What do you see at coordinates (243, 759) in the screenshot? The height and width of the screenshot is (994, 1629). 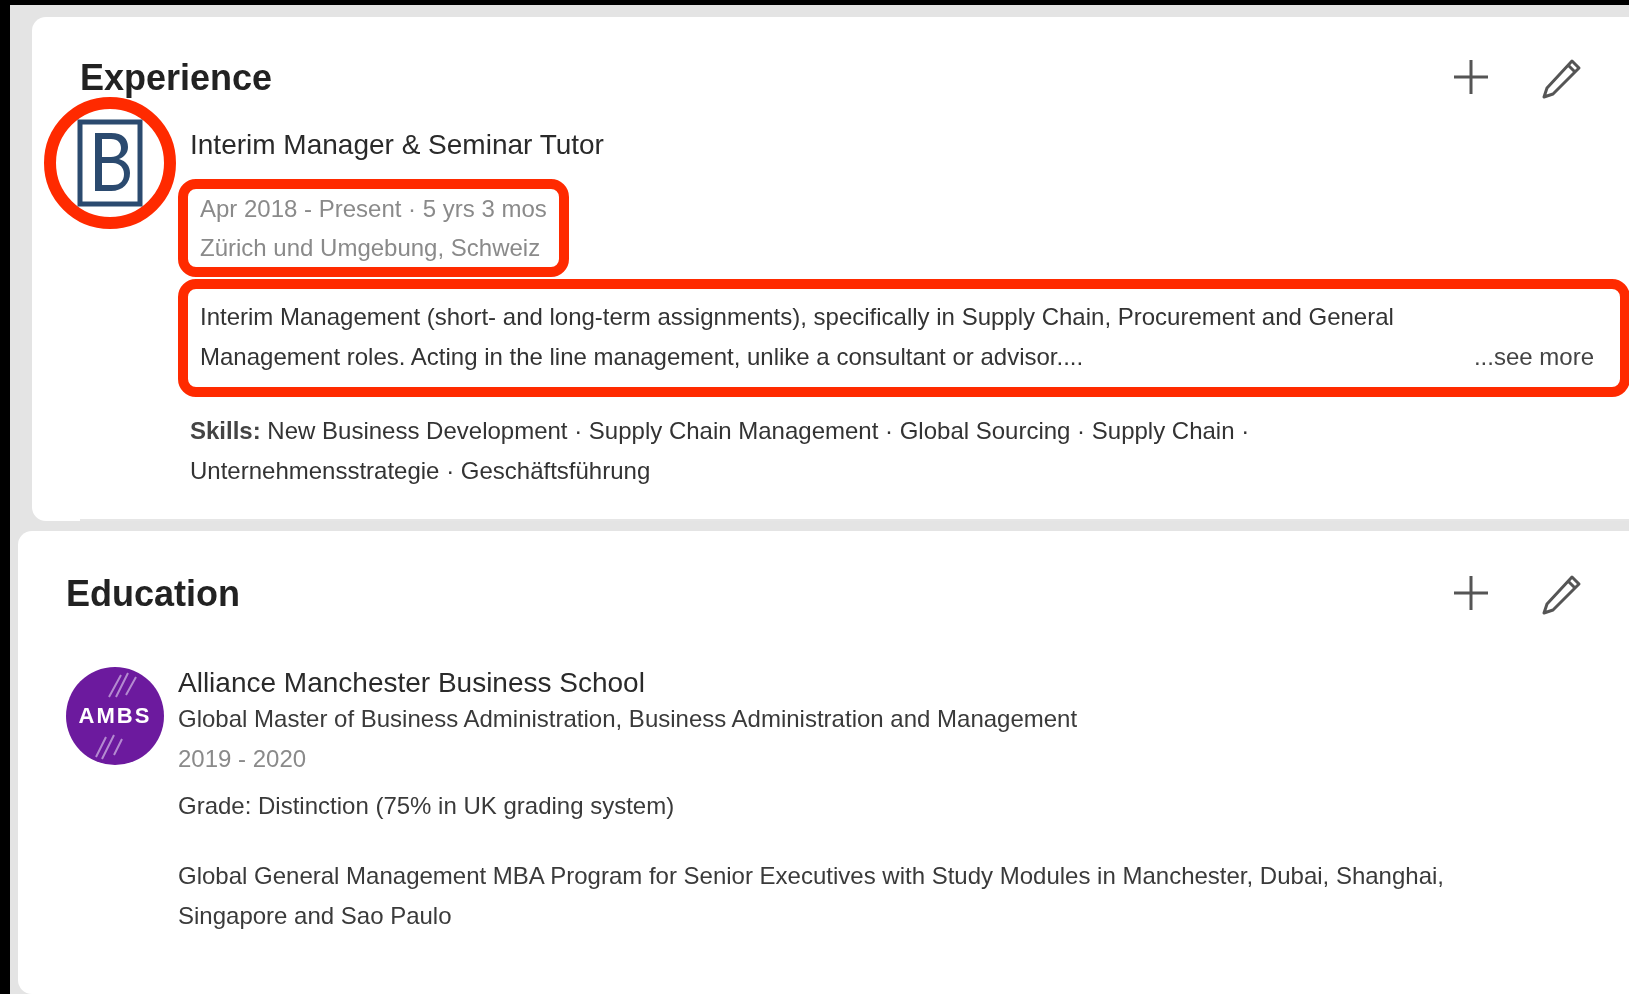 I see `study-years: 2019 - 2020` at bounding box center [243, 759].